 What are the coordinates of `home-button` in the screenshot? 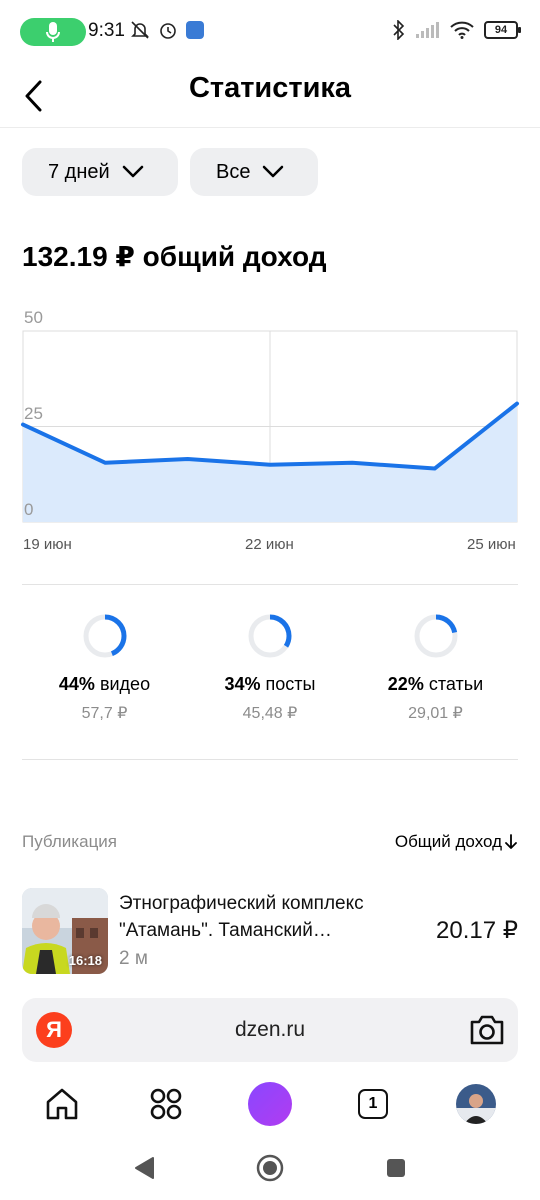 It's located at (62, 1104).